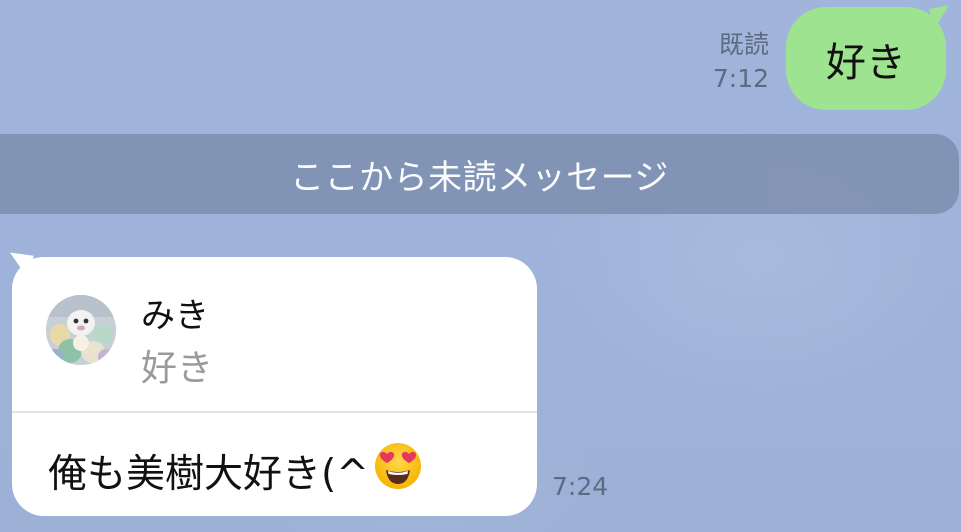 The width and height of the screenshot is (961, 532). What do you see at coordinates (479, 177) in the screenshot?
I see `unread-divider-label: ここから未読メッセージ` at bounding box center [479, 177].